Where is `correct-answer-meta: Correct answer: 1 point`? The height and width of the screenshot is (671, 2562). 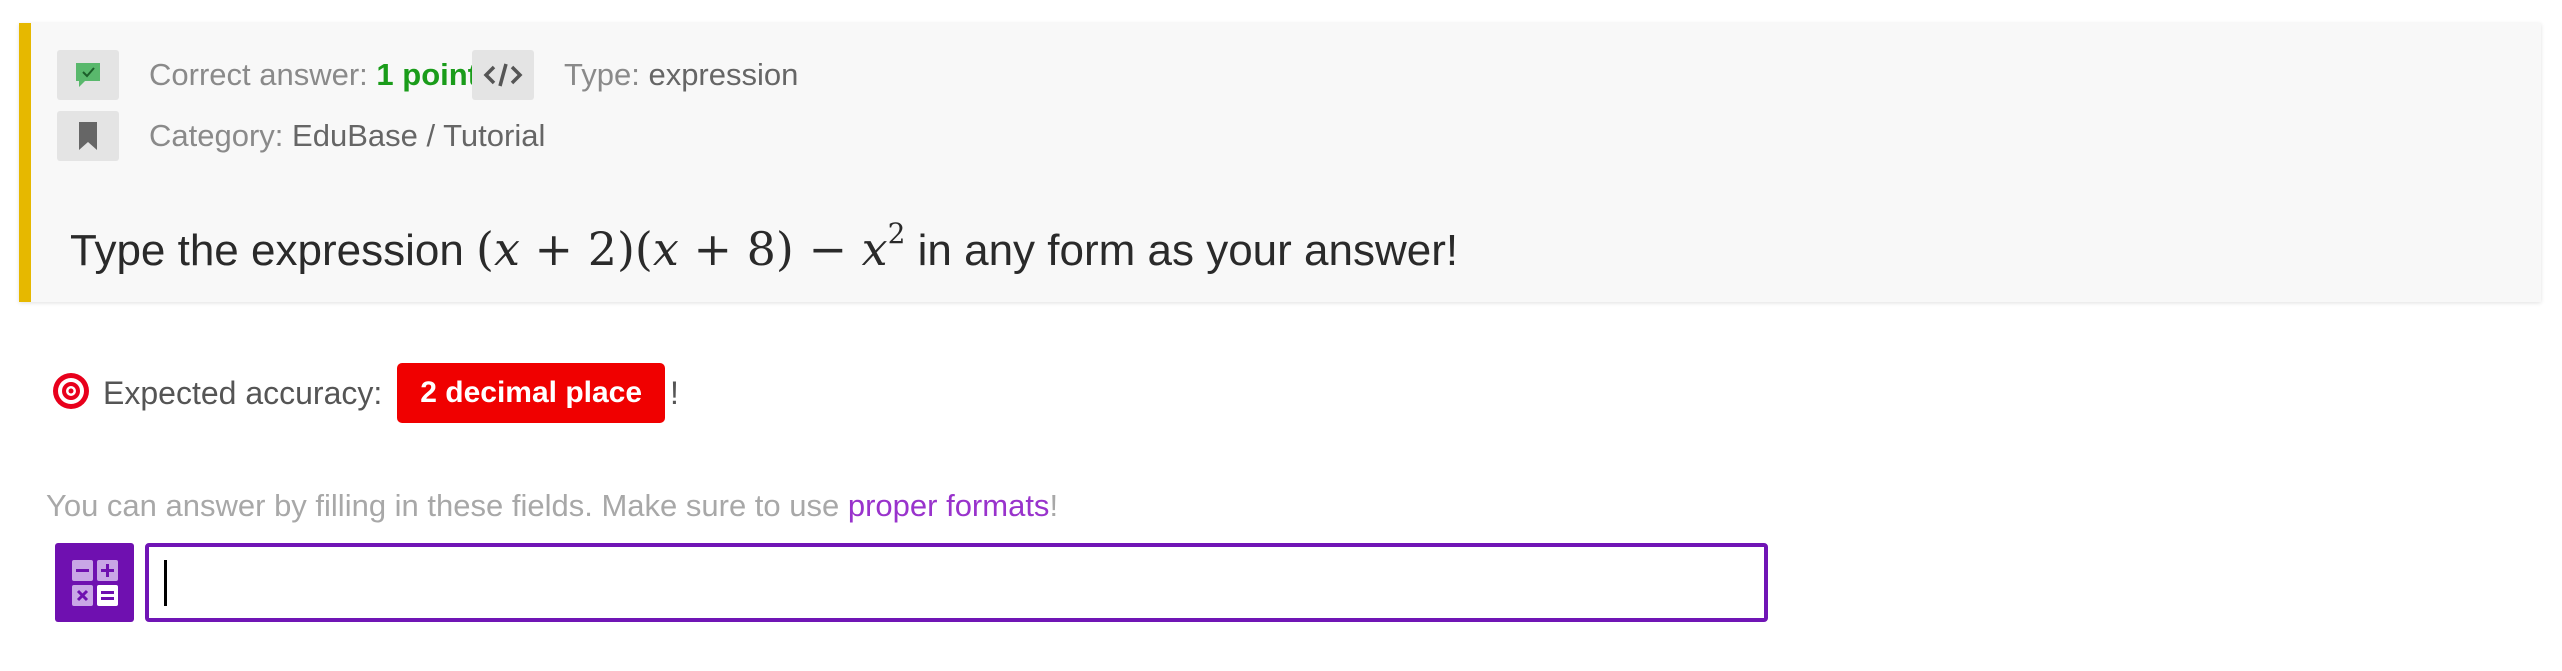 correct-answer-meta: Correct answer: 1 point is located at coordinates (313, 75).